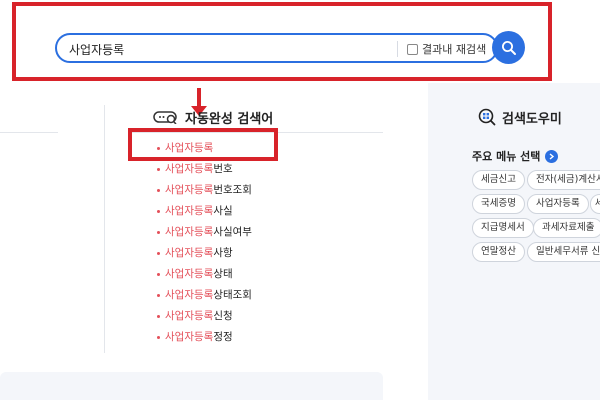 This screenshot has width=600, height=400. Describe the element at coordinates (203, 144) in the screenshot. I see `annotation-box-first-item` at that location.